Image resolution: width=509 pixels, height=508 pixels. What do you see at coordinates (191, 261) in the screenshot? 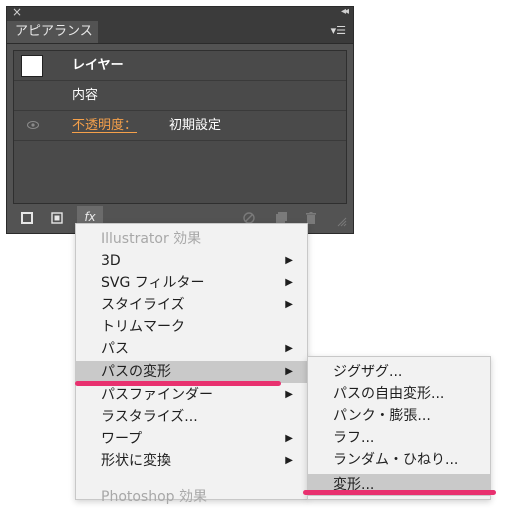
I see `menu-item-3d: 3D ▶` at bounding box center [191, 261].